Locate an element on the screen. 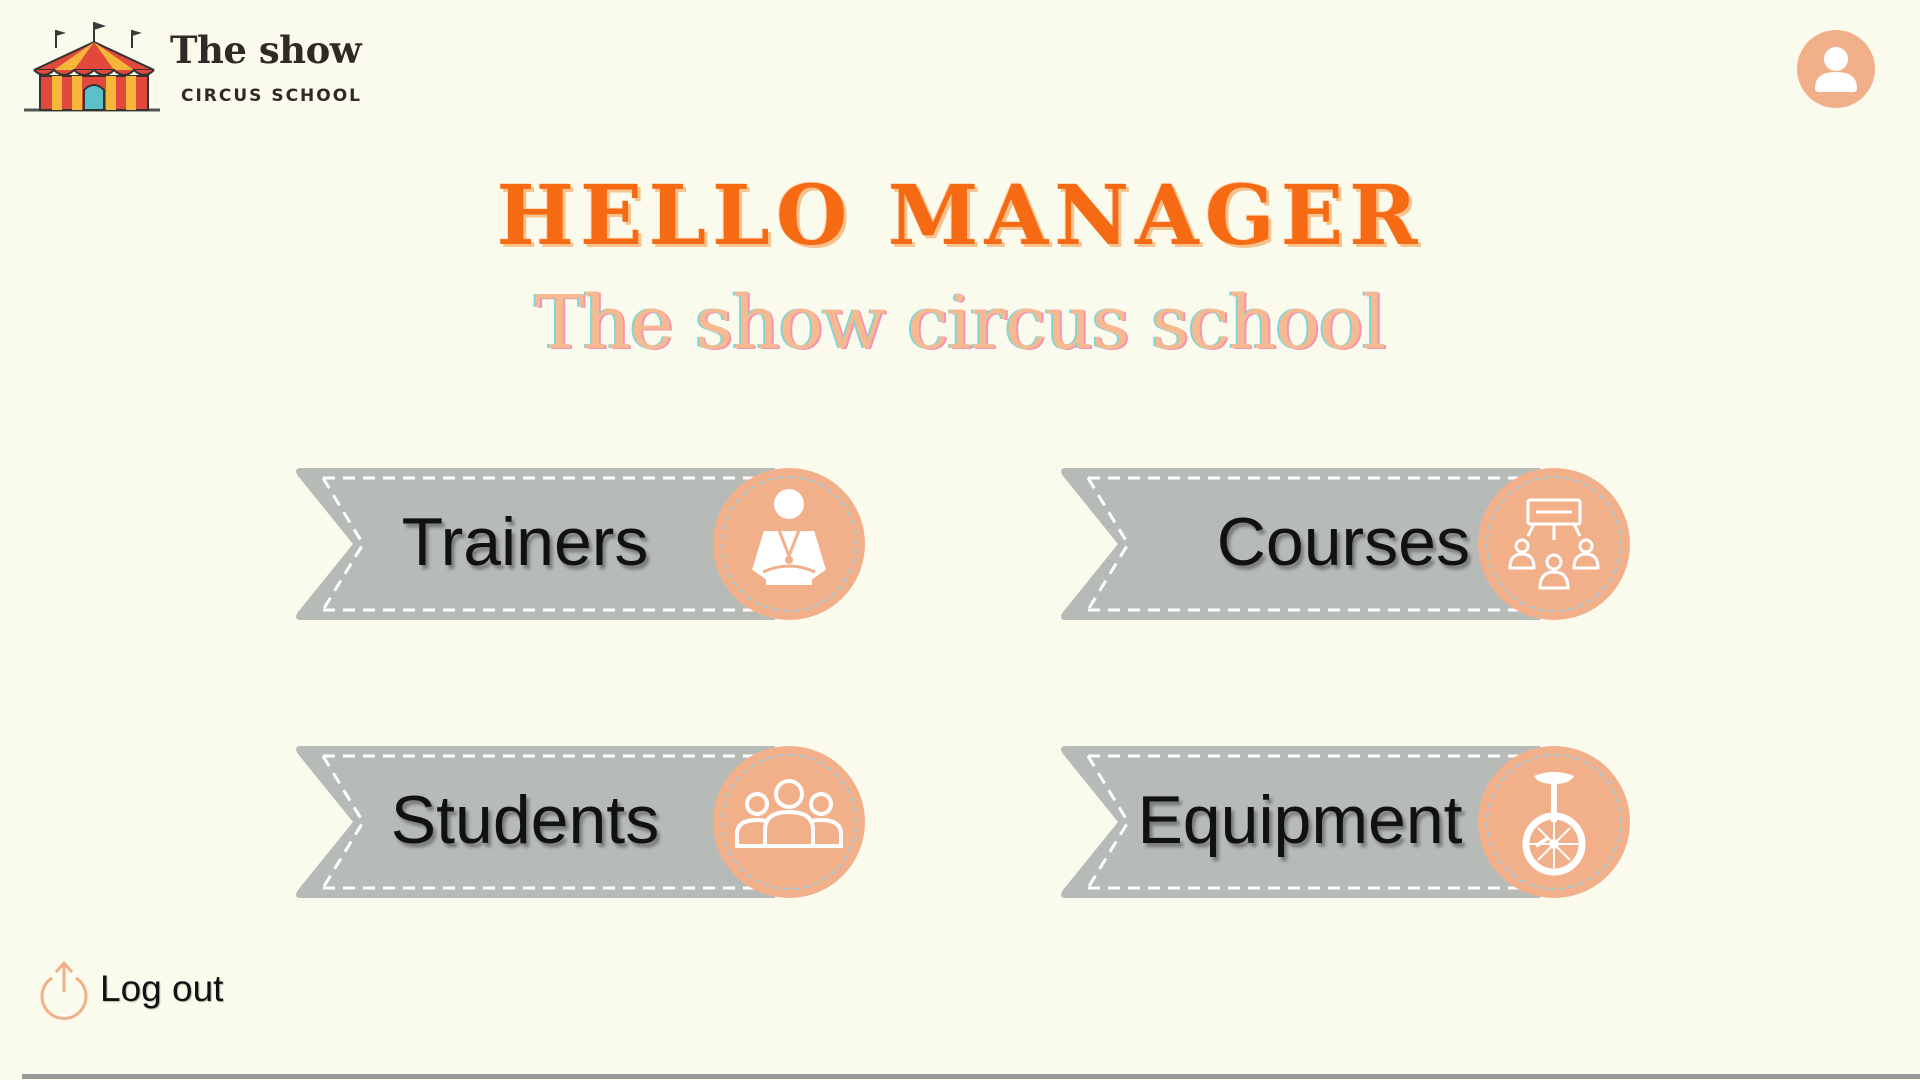 The width and height of the screenshot is (1920, 1080). equipment-badge is located at coordinates (1554, 822).